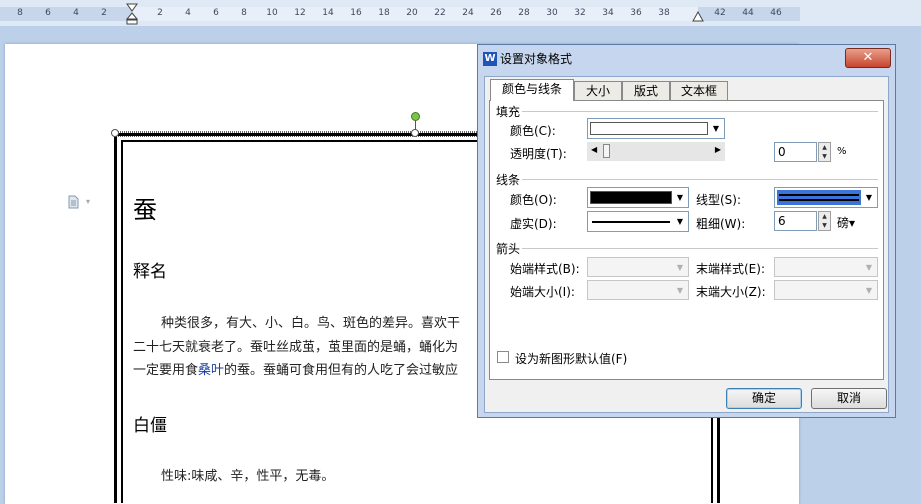 The width and height of the screenshot is (921, 504). Describe the element at coordinates (341, 370) in the screenshot. I see `paragraph-text: 的蚕。蚕蛹可食用但有的人吃了会过敏应` at that location.